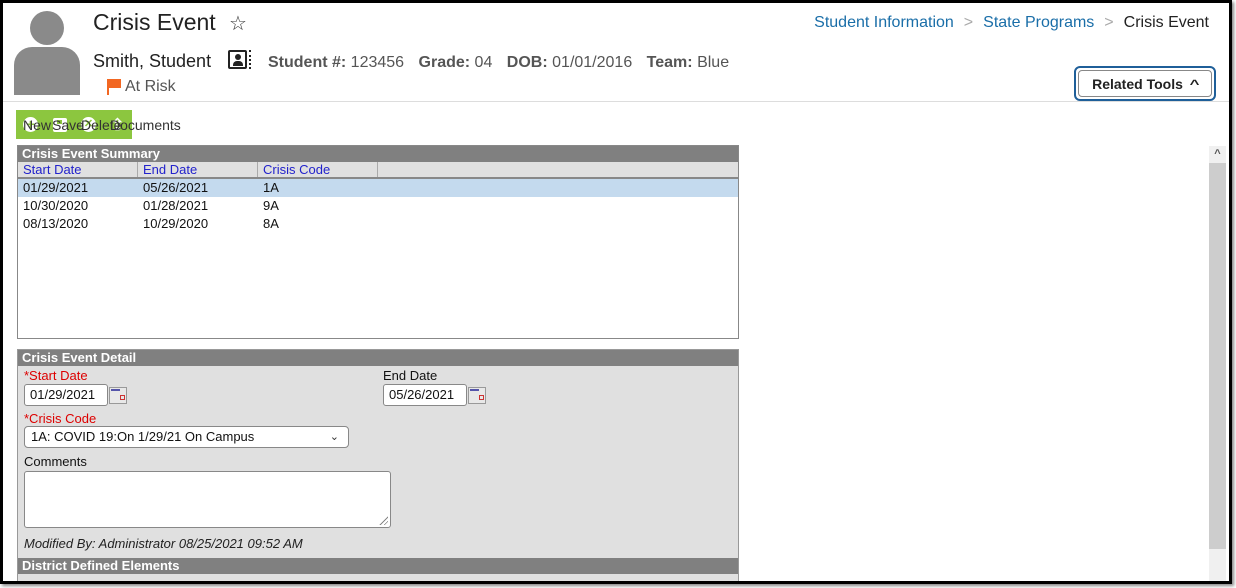 The width and height of the screenshot is (1236, 588). What do you see at coordinates (569, 62) in the screenshot?
I see `student-dob: DOB: 01/01/2016` at bounding box center [569, 62].